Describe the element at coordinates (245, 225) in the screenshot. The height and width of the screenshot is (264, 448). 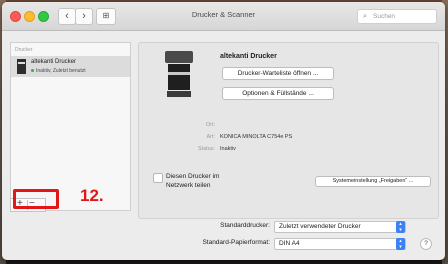
I see `default-printer-label: Standarddrucker:` at that location.